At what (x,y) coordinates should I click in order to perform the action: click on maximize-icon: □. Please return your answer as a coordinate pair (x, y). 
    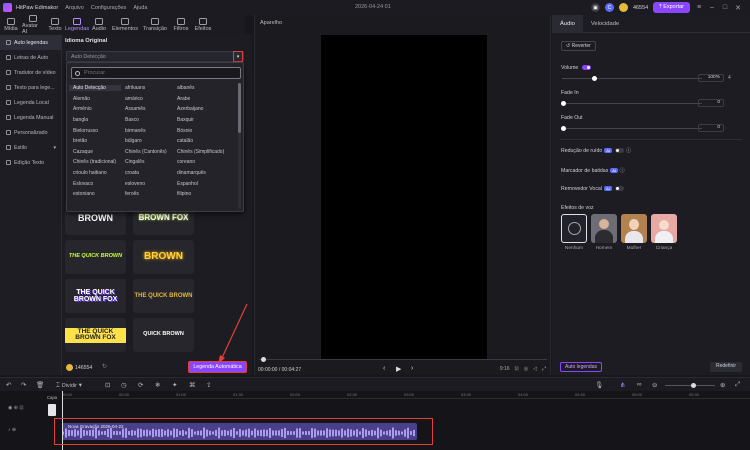
    Looking at the image, I should click on (725, 7).